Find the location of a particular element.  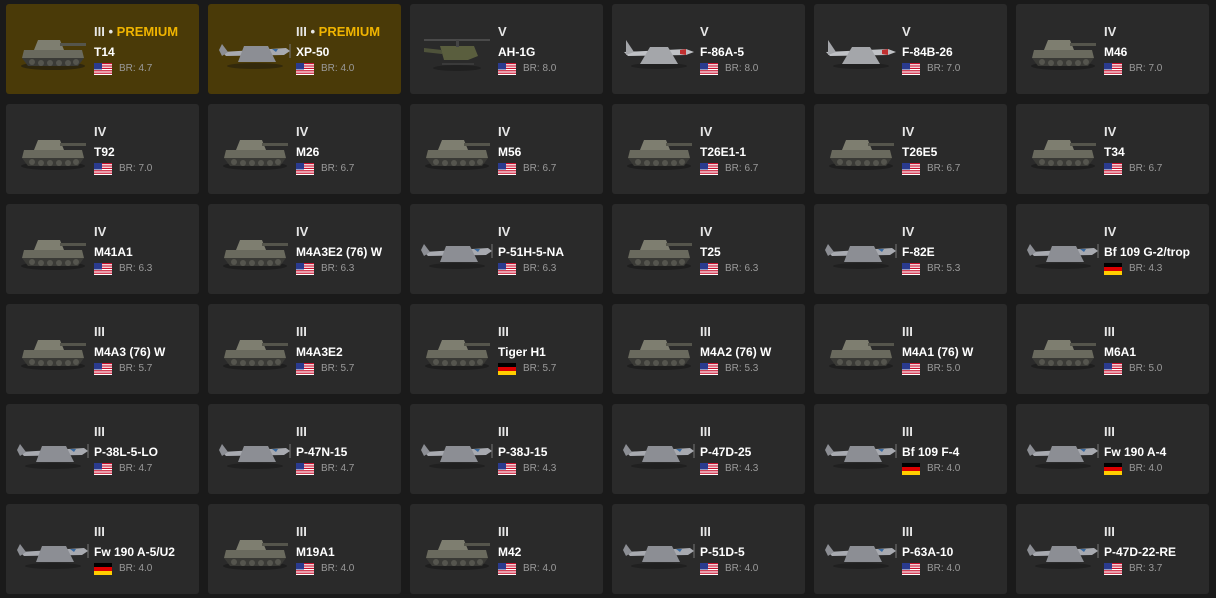

vehicle-name: M56 is located at coordinates (510, 152).